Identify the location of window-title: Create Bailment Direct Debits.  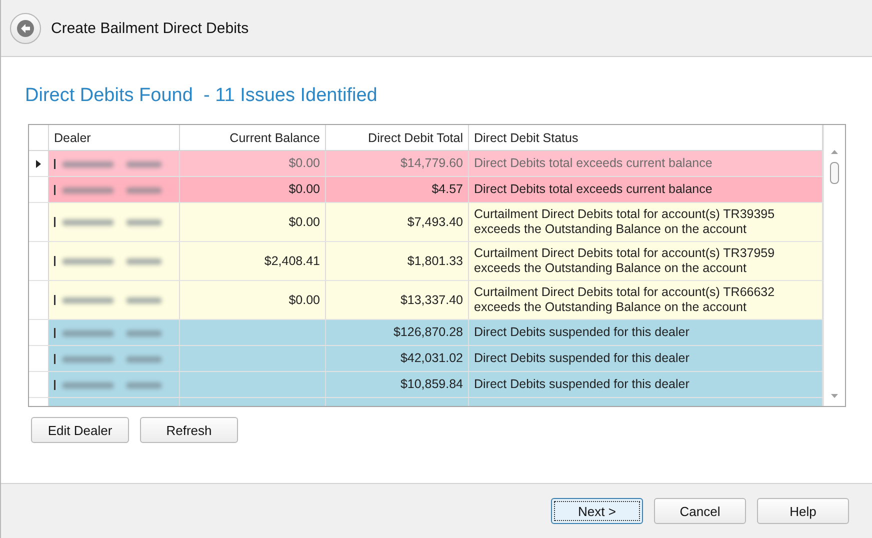
(150, 28).